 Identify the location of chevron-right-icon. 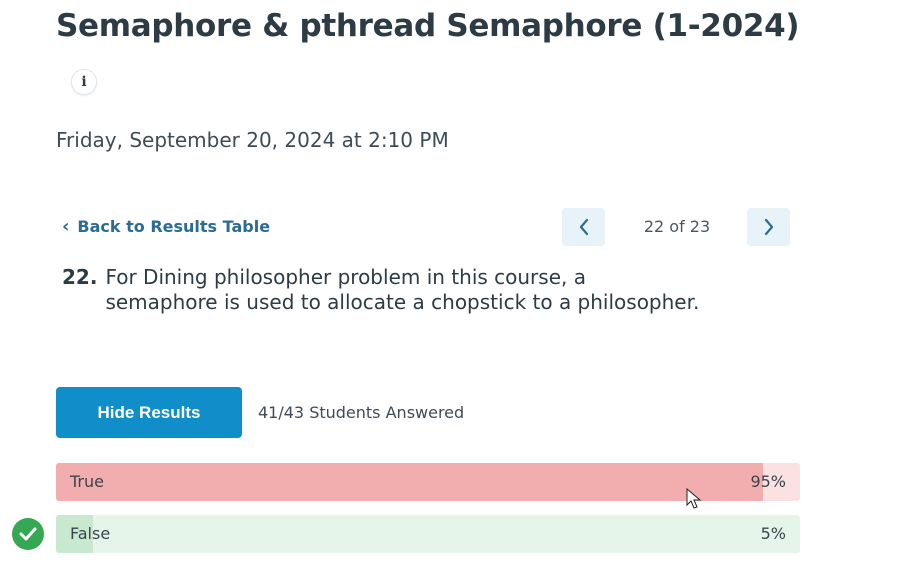
(768, 227).